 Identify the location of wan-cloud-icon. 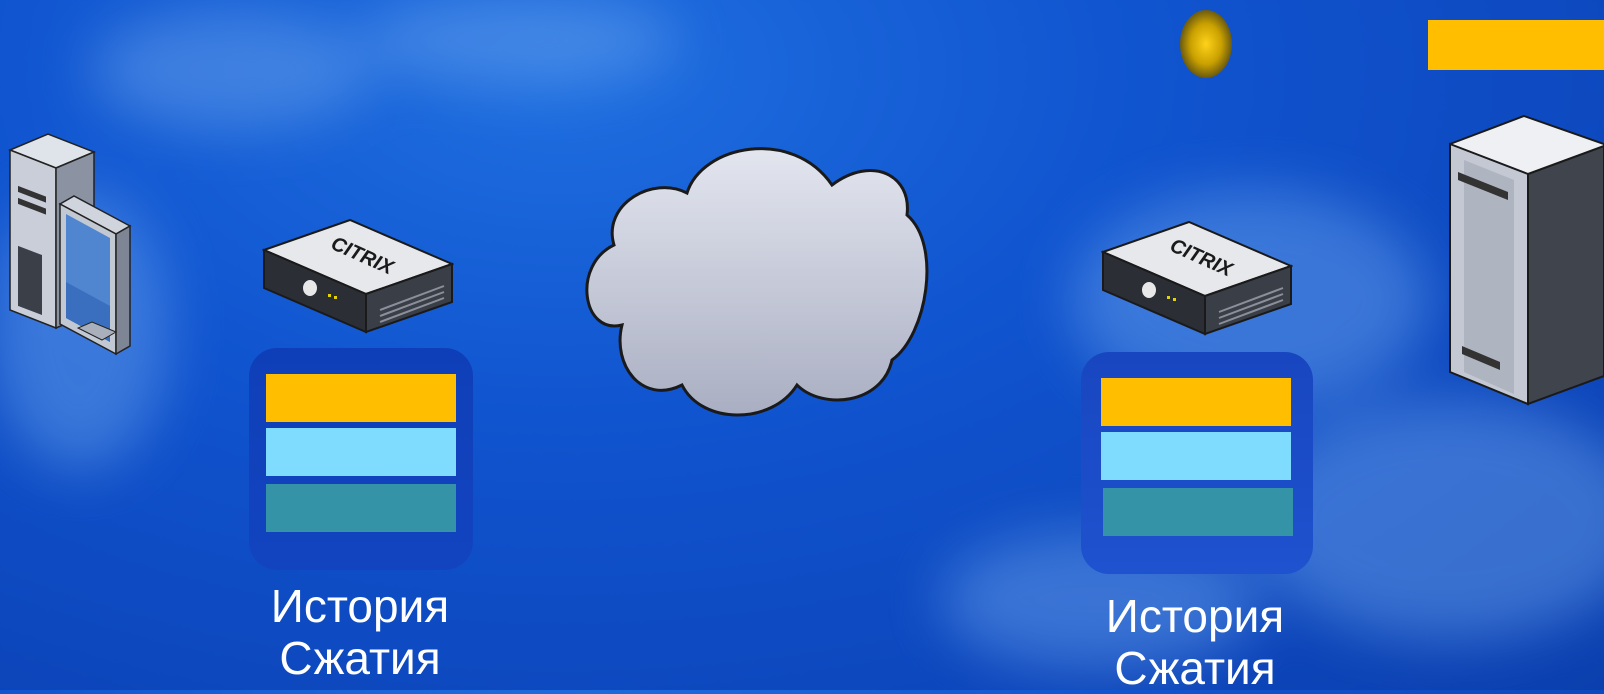
(757, 282).